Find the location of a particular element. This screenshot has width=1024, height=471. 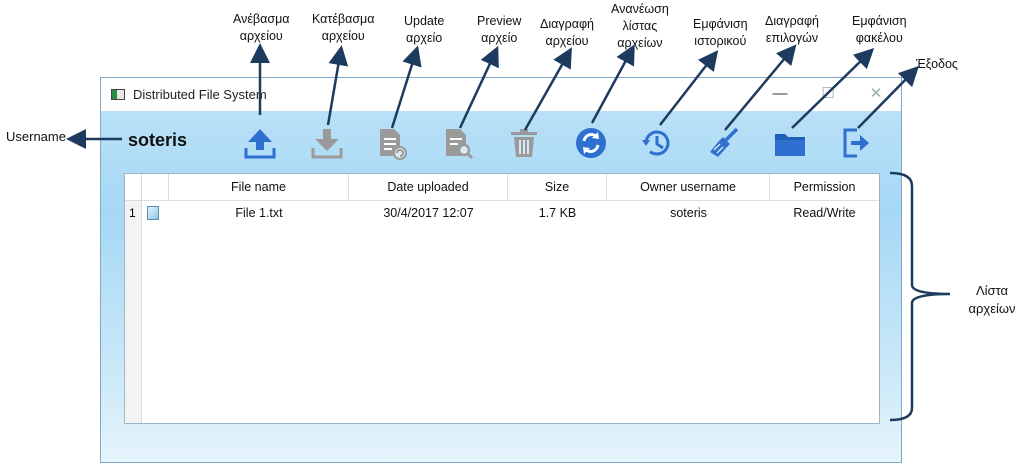

annotation-download-line2: αρχείου is located at coordinates (343, 36).